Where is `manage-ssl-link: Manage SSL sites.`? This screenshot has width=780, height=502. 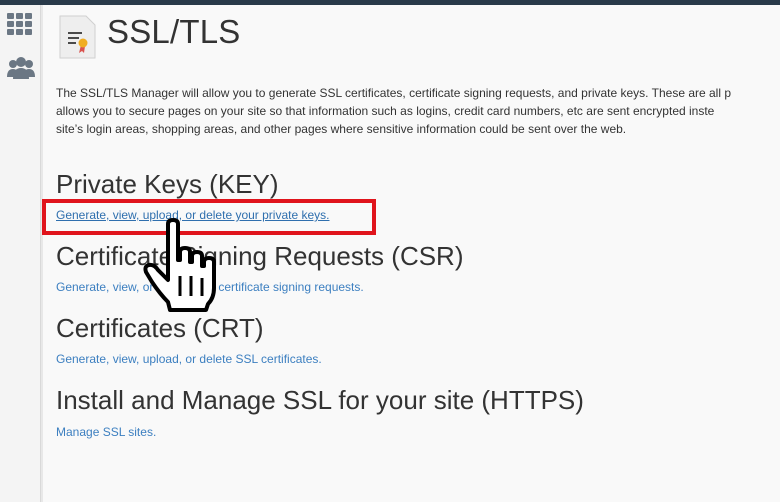
manage-ssl-link: Manage SSL sites. is located at coordinates (106, 432).